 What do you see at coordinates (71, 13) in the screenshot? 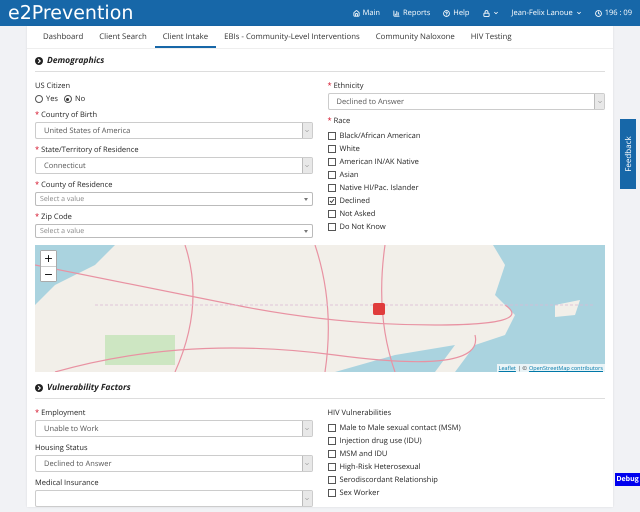
I see `app-logo: e2Prevention` at bounding box center [71, 13].